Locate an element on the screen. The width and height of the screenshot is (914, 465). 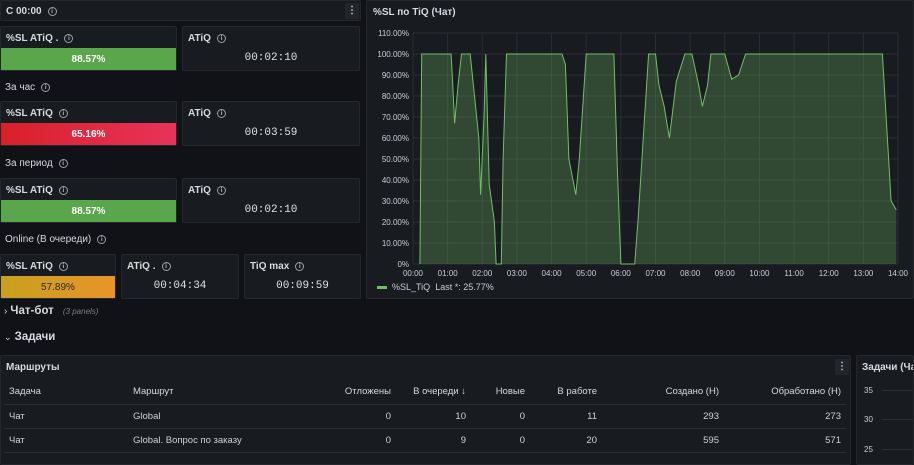
y-tick-label: 90.00% is located at coordinates (395, 75).